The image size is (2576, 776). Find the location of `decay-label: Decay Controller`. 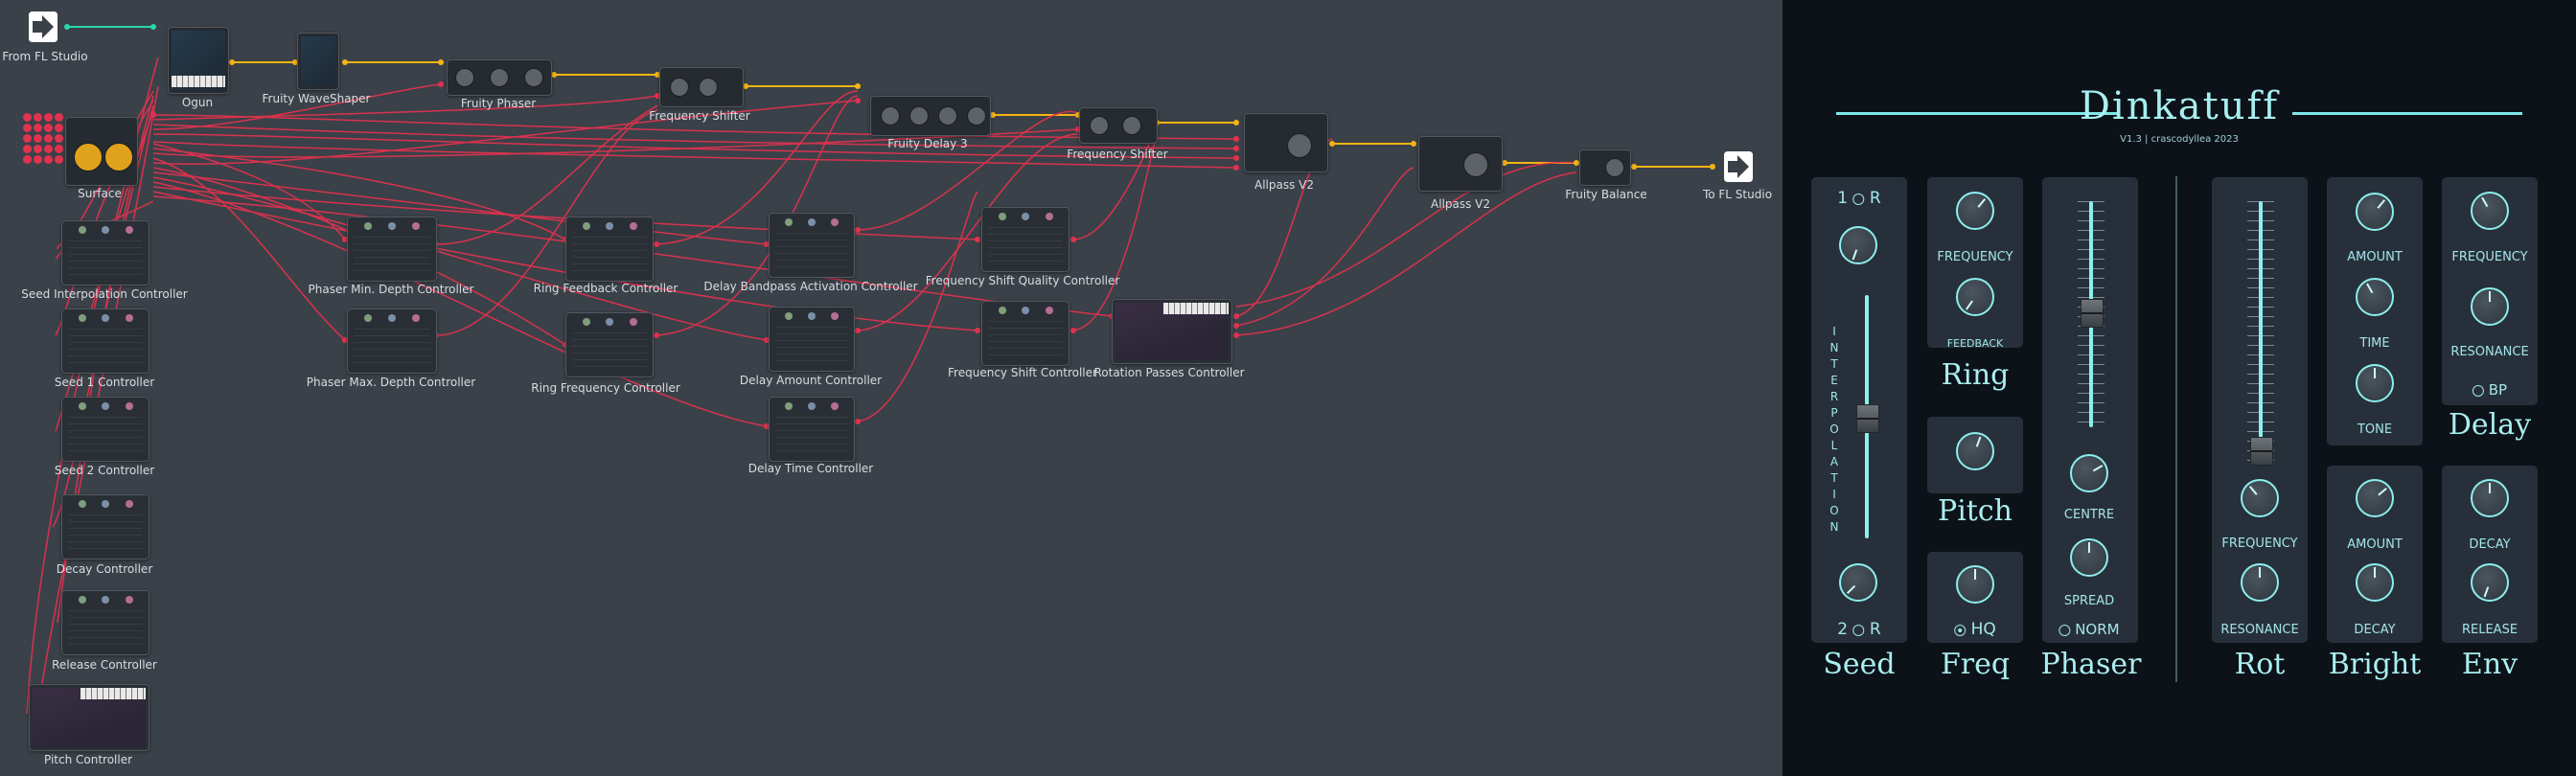

decay-label: Decay Controller is located at coordinates (104, 569).